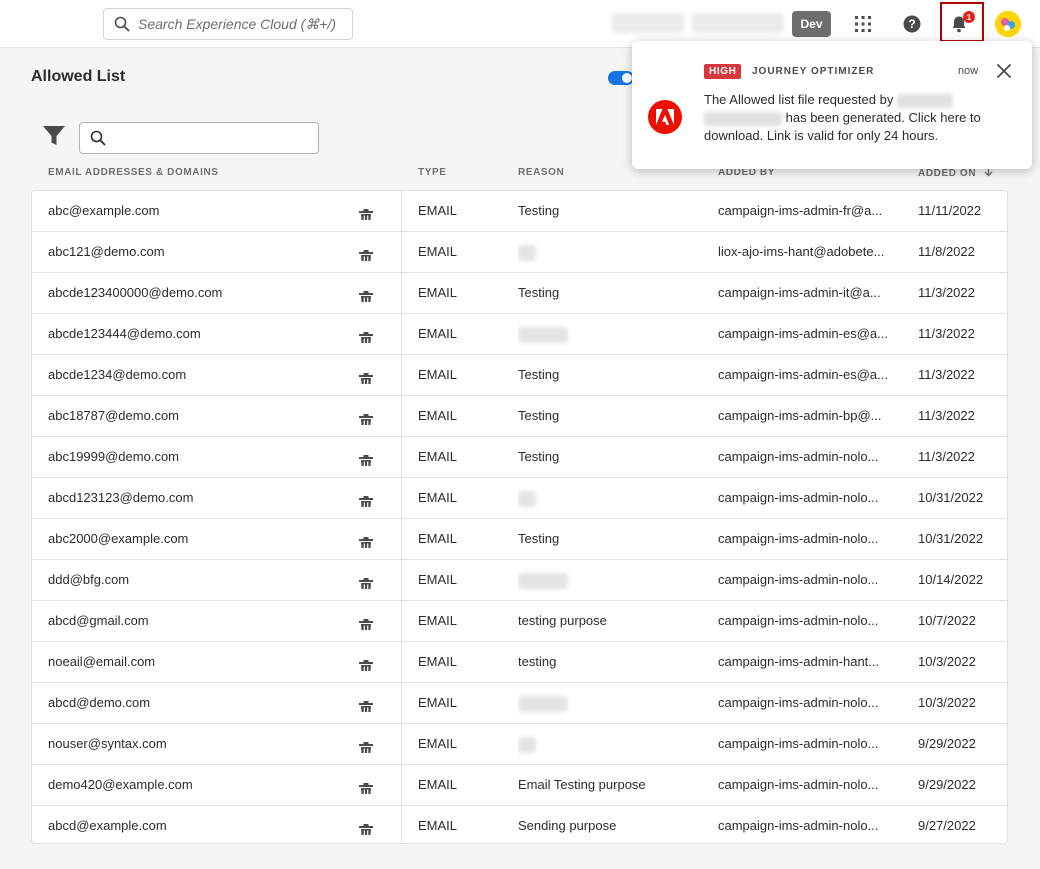  Describe the element at coordinates (98, 620) in the screenshot. I see `email-cell: abcd@gmail.com` at that location.